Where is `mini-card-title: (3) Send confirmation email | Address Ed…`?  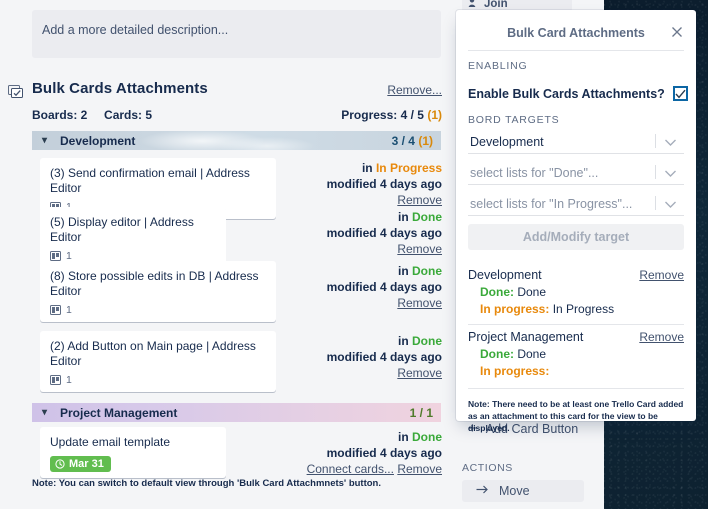
mini-card-title: (3) Send confirmation email | Address Ed… is located at coordinates (150, 180).